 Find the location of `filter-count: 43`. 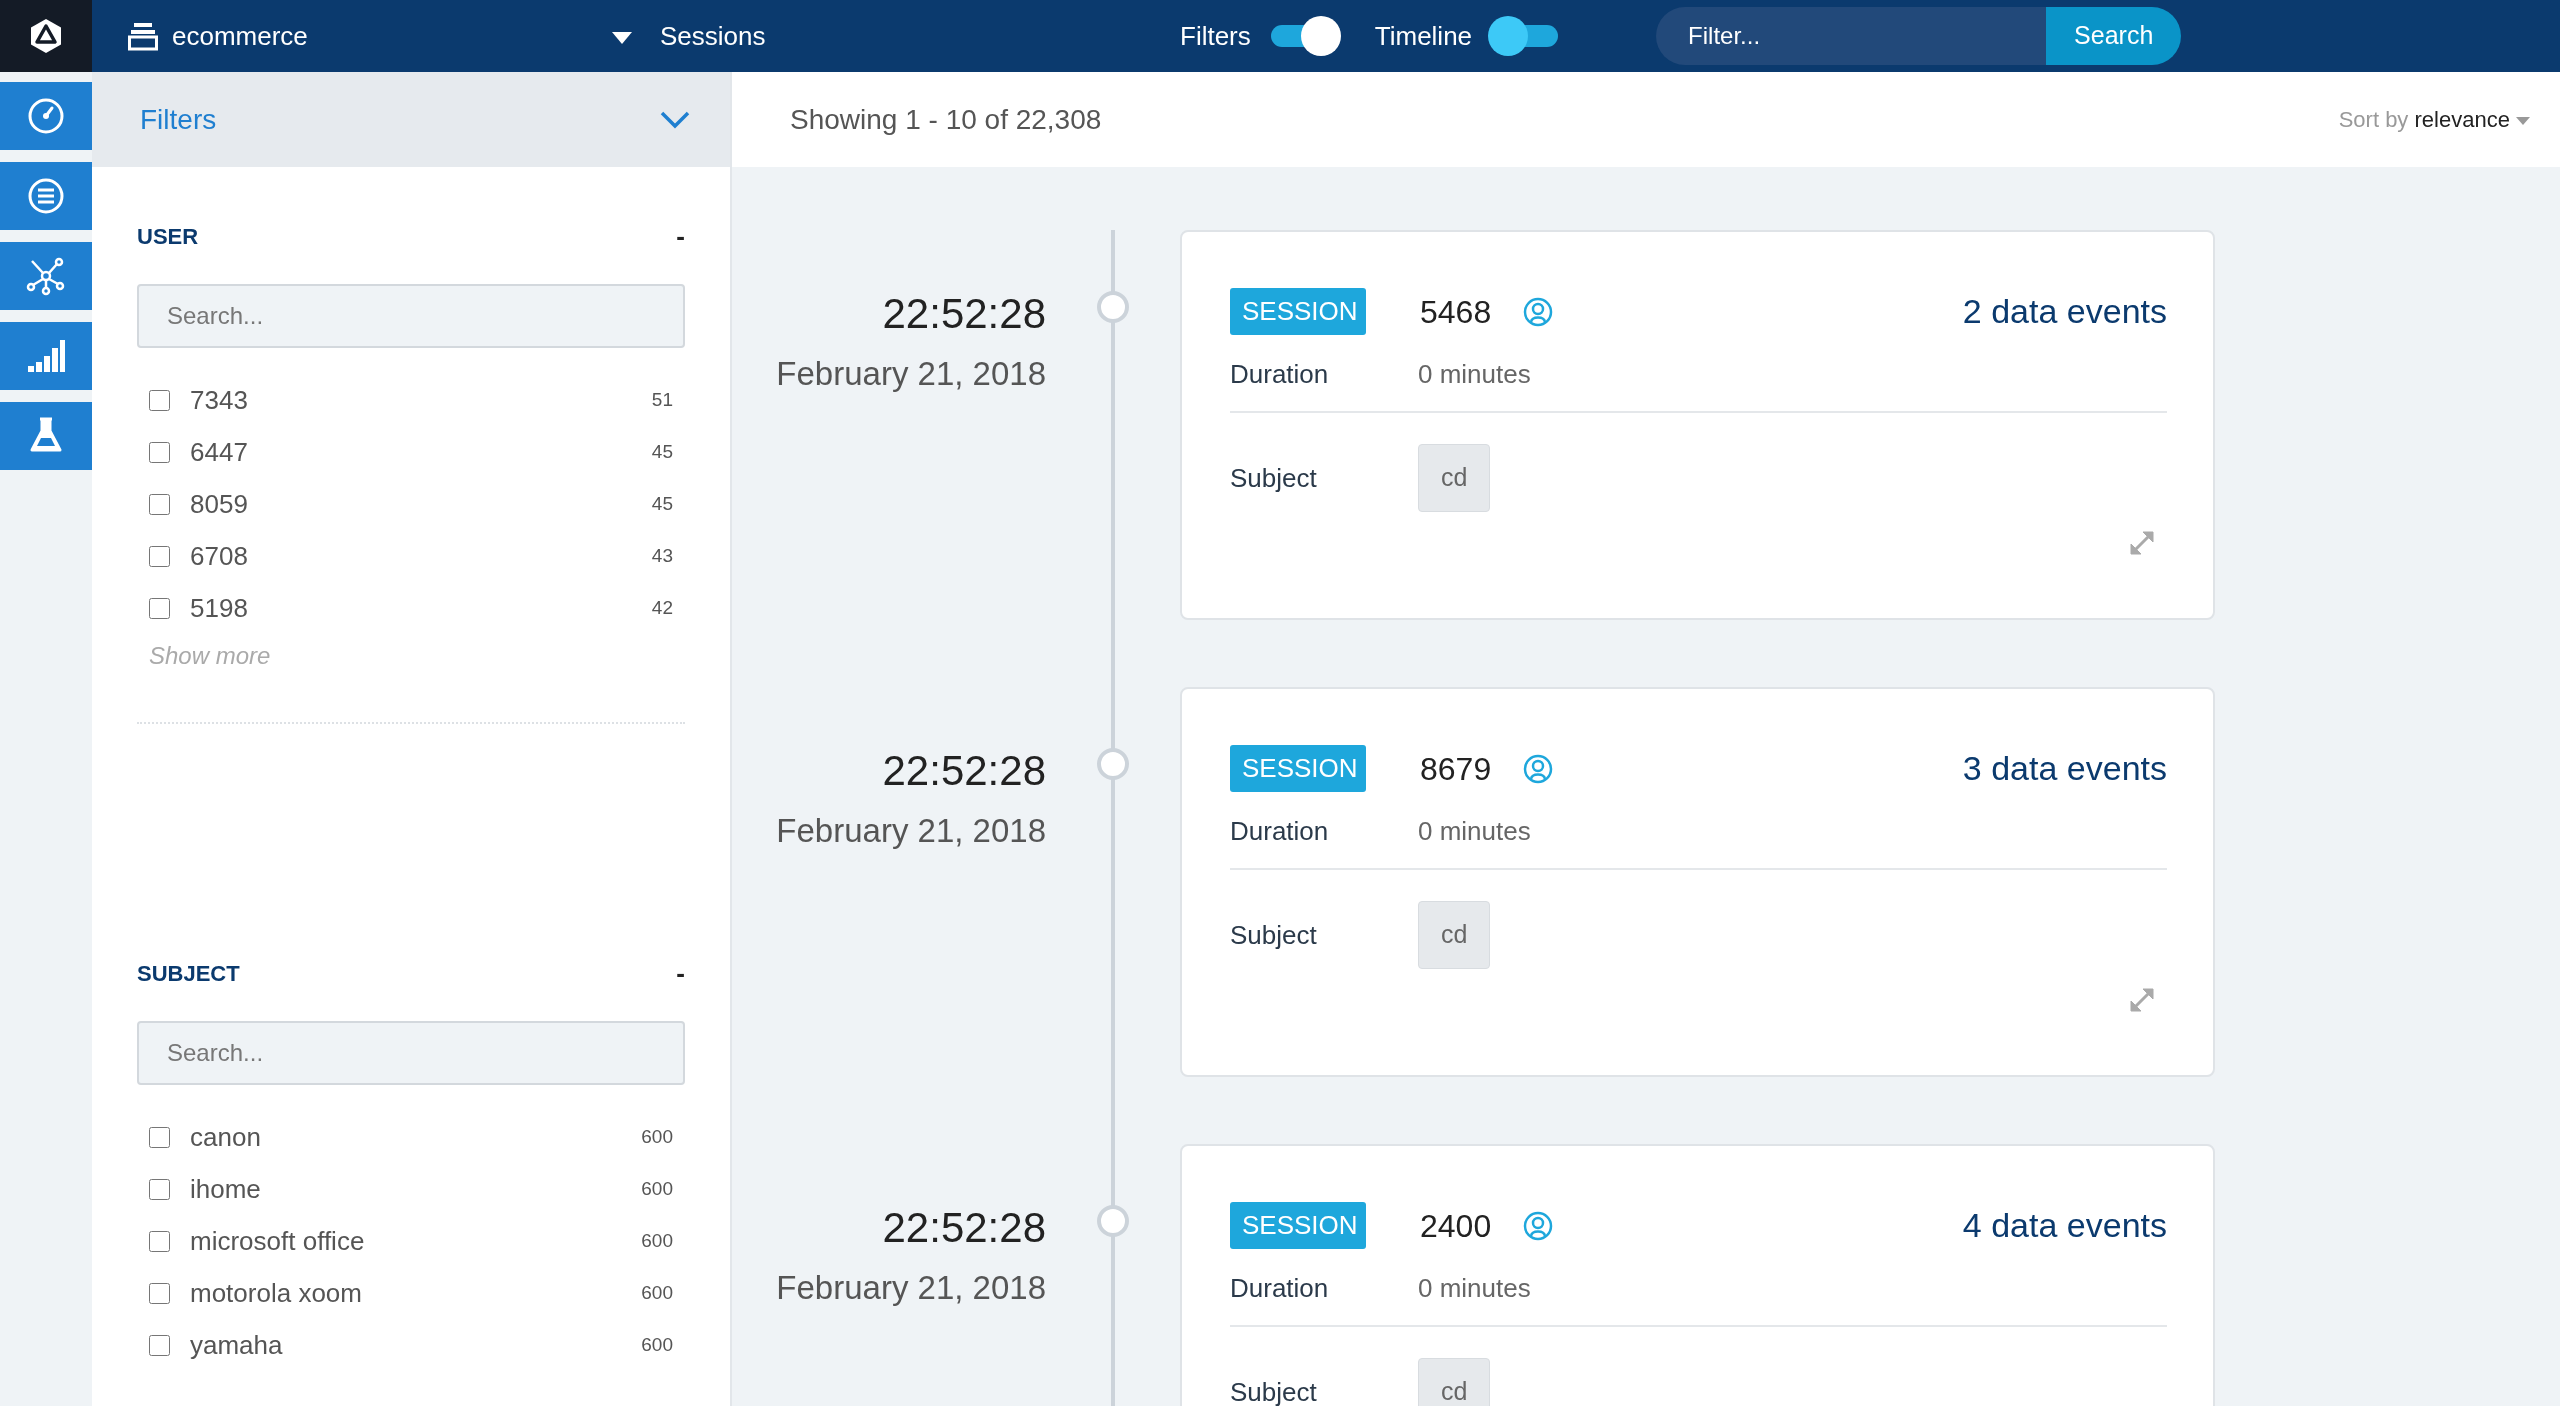

filter-count: 43 is located at coordinates (662, 555).